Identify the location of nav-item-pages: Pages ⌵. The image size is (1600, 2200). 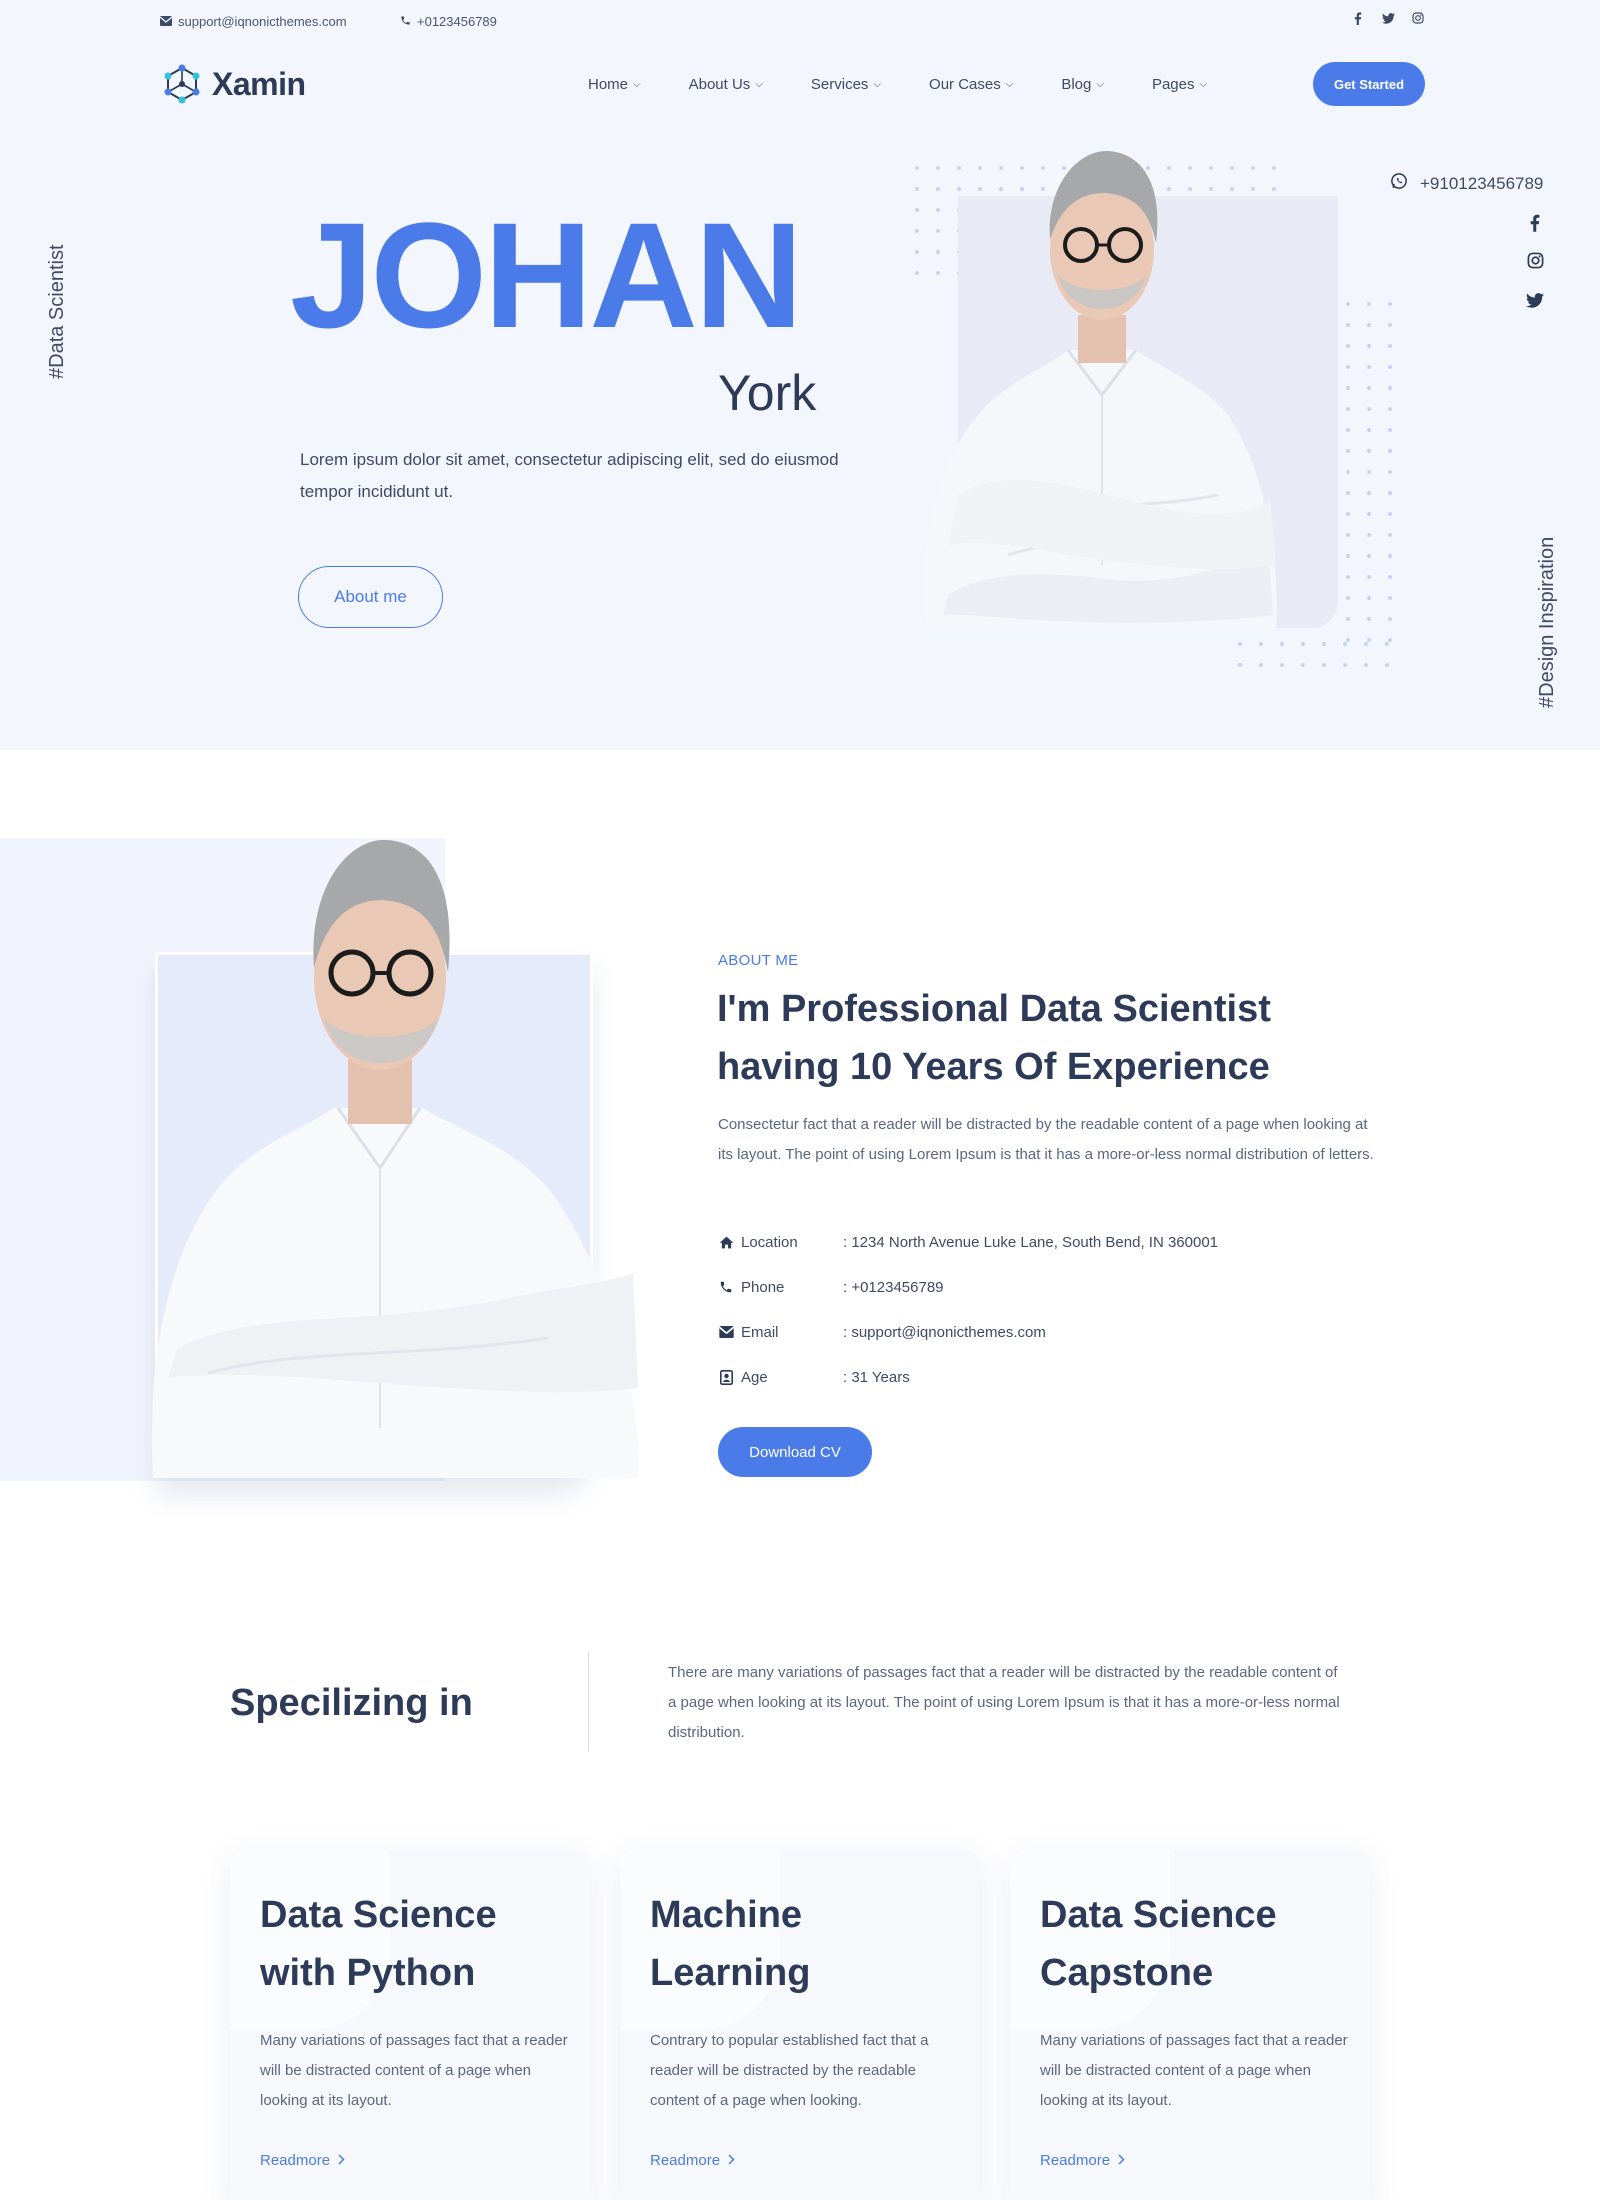
(1179, 84).